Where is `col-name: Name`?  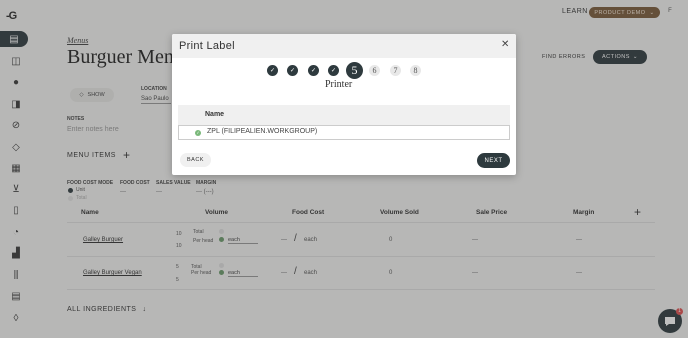 col-name: Name is located at coordinates (215, 114).